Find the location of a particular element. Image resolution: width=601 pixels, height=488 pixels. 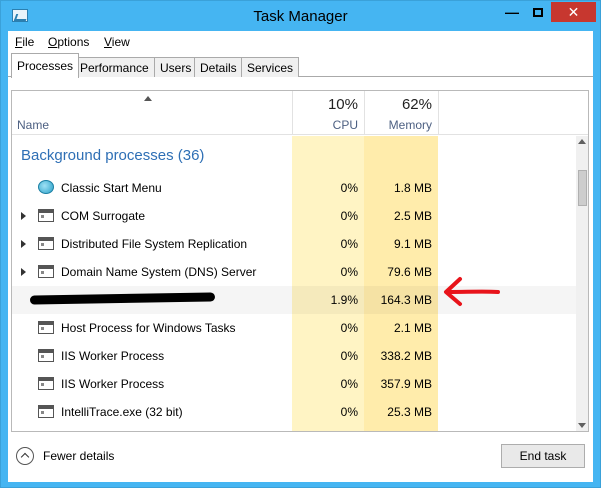

tab-users: Users is located at coordinates (176, 67).